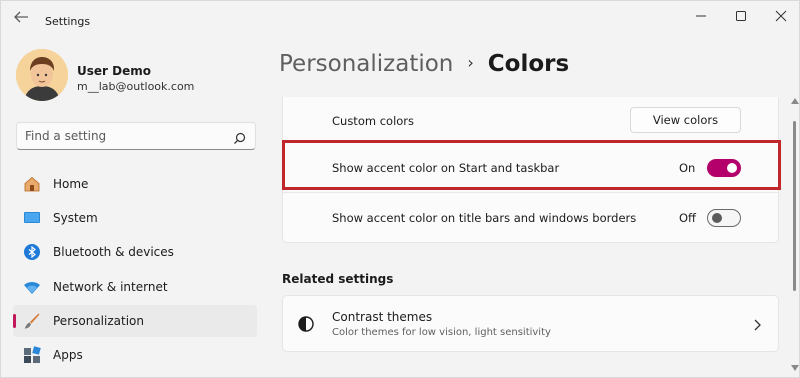 The image size is (800, 378). Describe the element at coordinates (32, 252) in the screenshot. I see `bluetooth-icon` at that location.